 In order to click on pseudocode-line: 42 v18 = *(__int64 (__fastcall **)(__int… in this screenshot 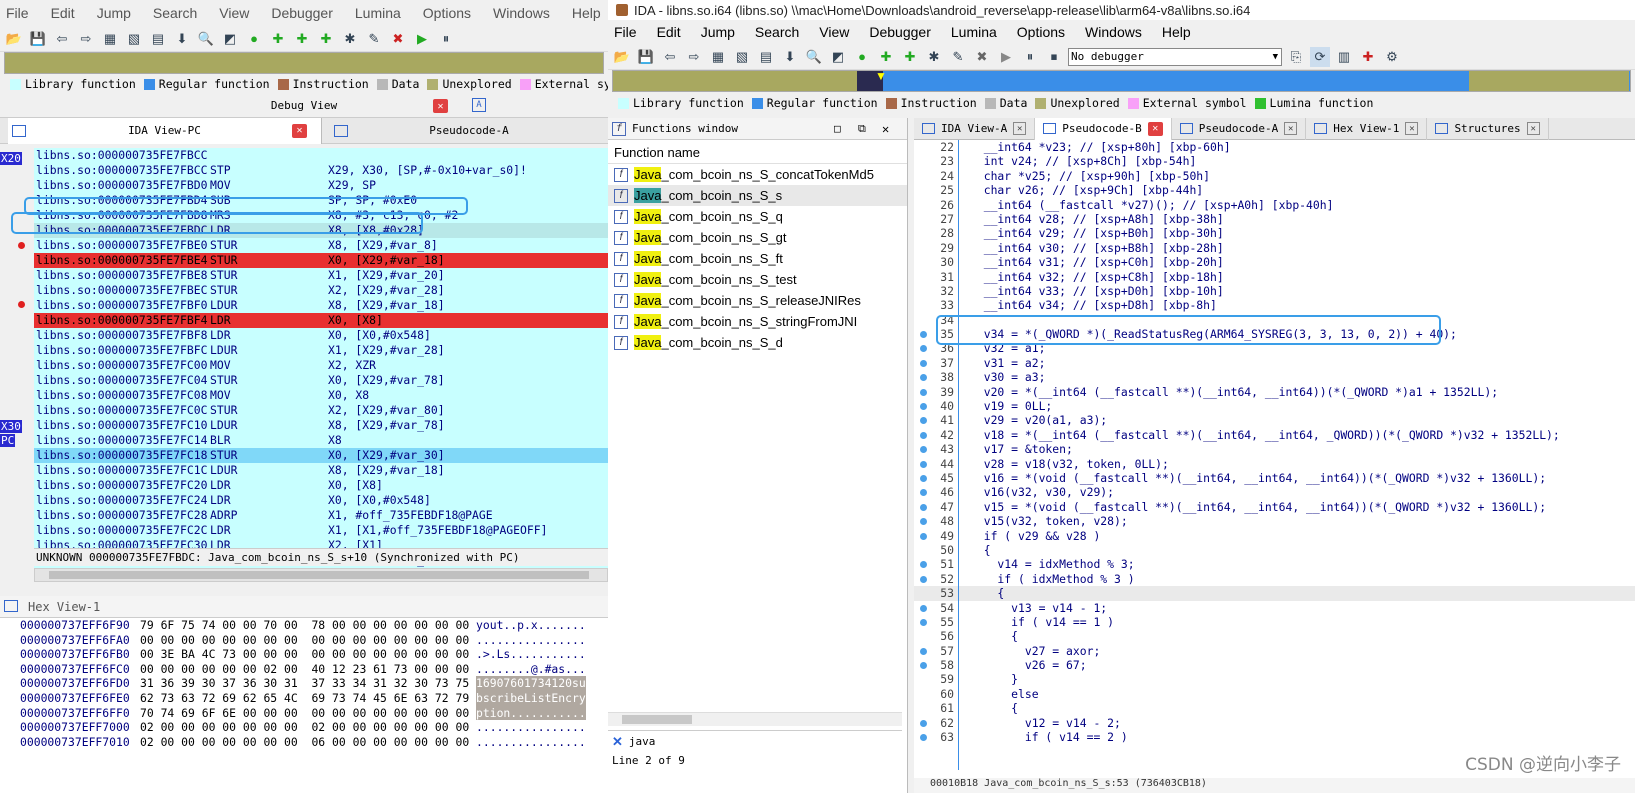, I will do `click(1274, 435)`.